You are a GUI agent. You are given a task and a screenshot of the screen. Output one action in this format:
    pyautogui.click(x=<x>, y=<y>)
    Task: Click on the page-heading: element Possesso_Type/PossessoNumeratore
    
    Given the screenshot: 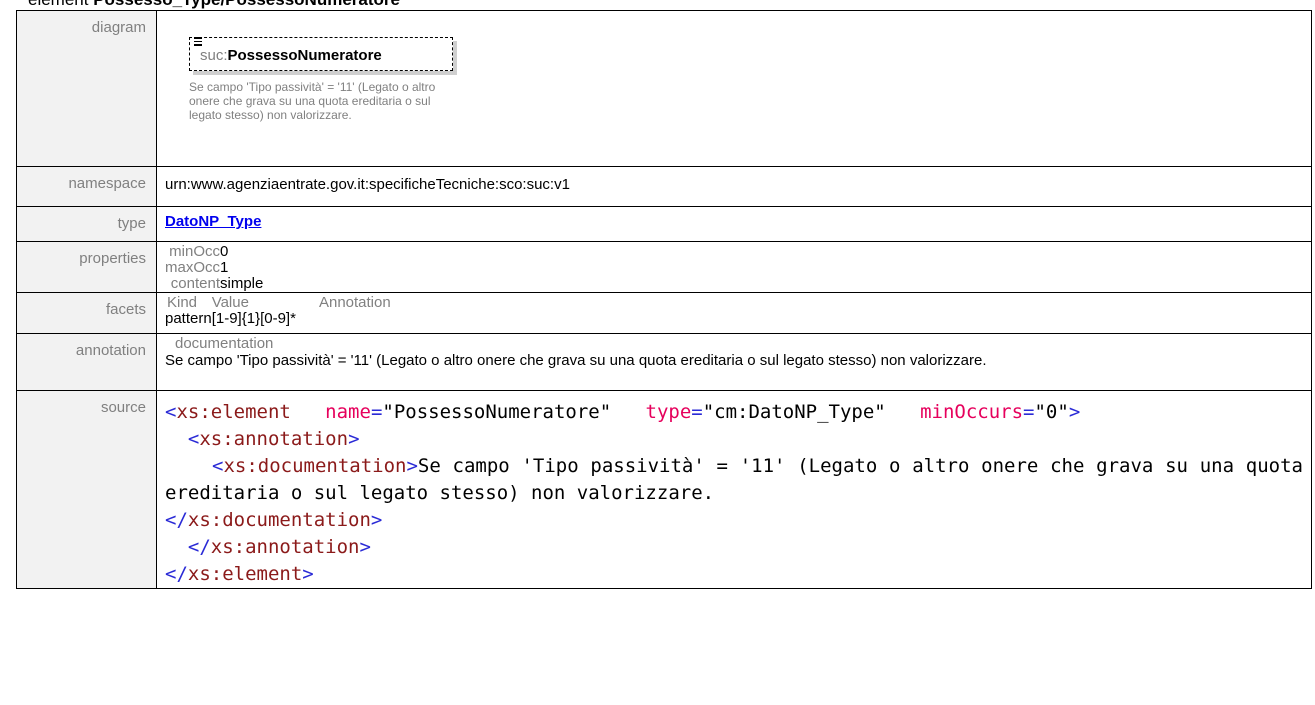 What is the action you would take?
    pyautogui.click(x=214, y=5)
    